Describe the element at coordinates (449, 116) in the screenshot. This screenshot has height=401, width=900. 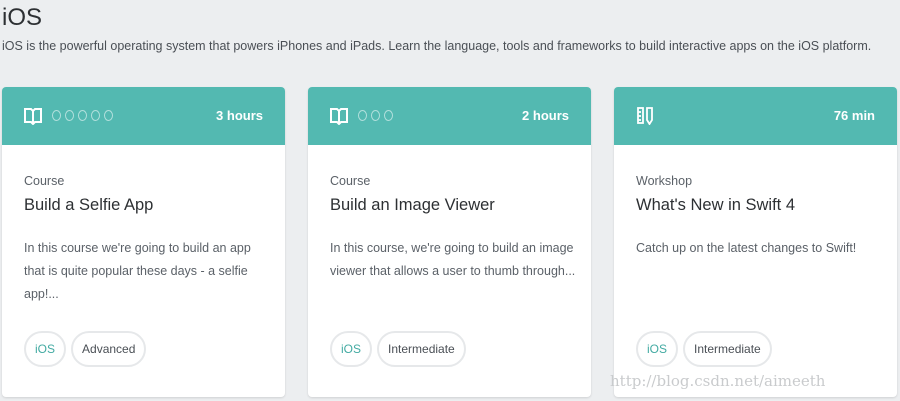
I see `card-header: 2 hours` at that location.